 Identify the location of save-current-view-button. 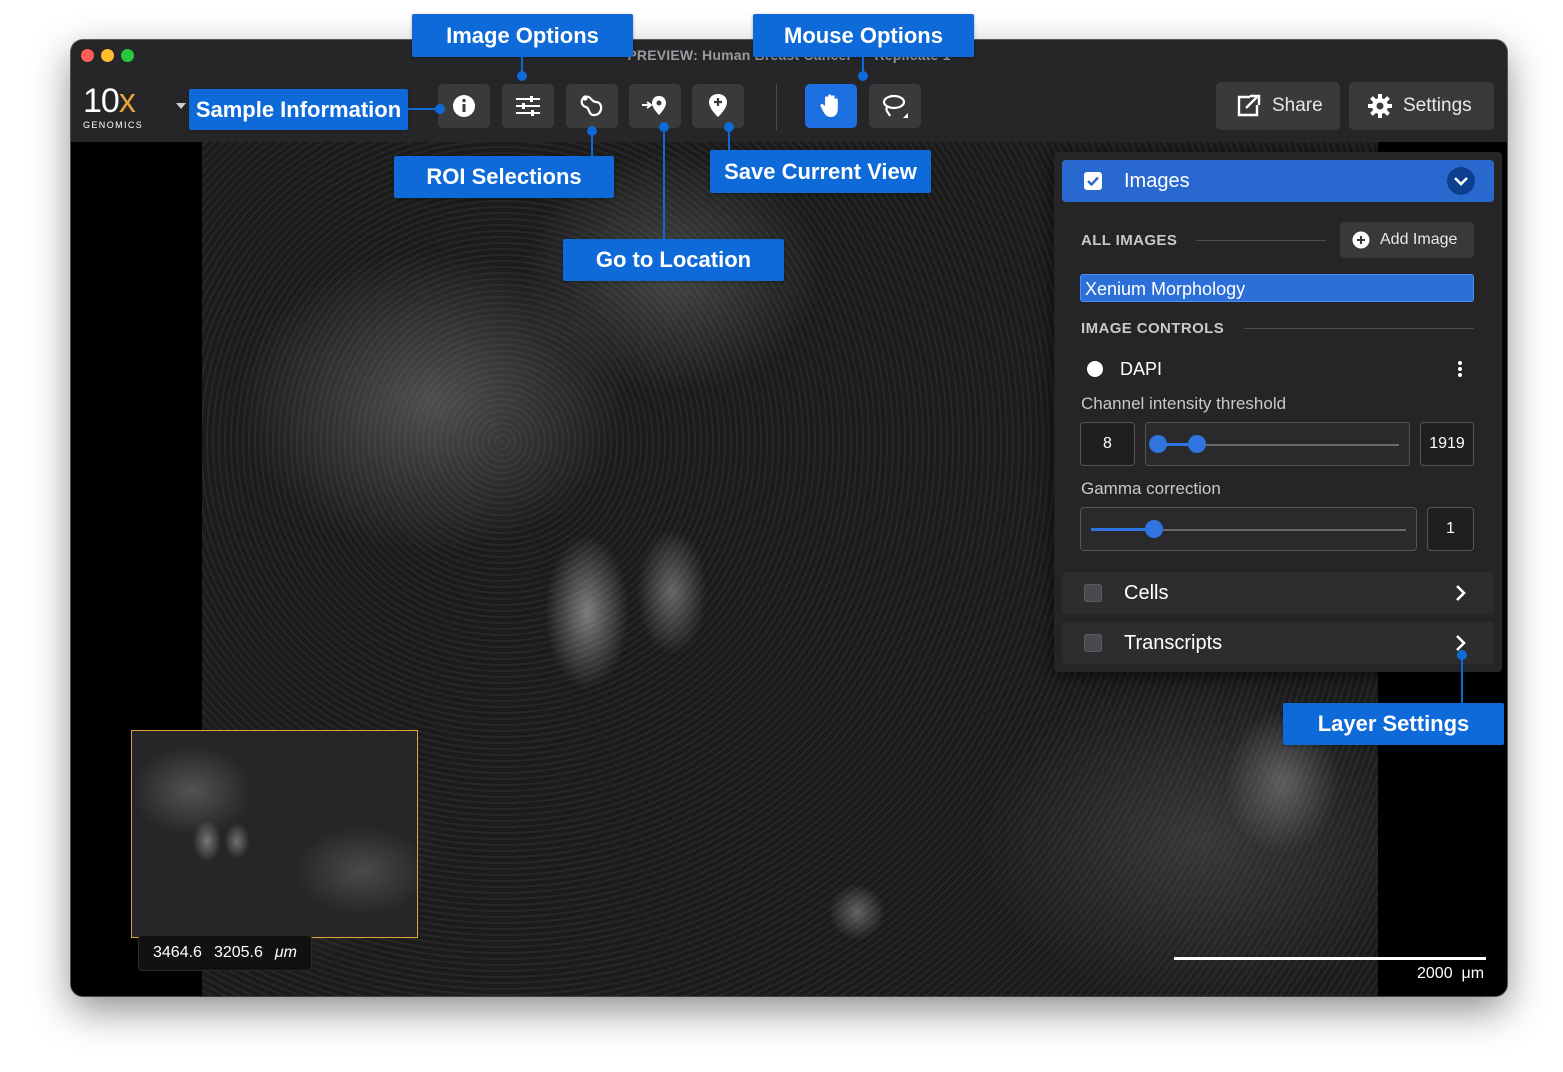
(718, 106).